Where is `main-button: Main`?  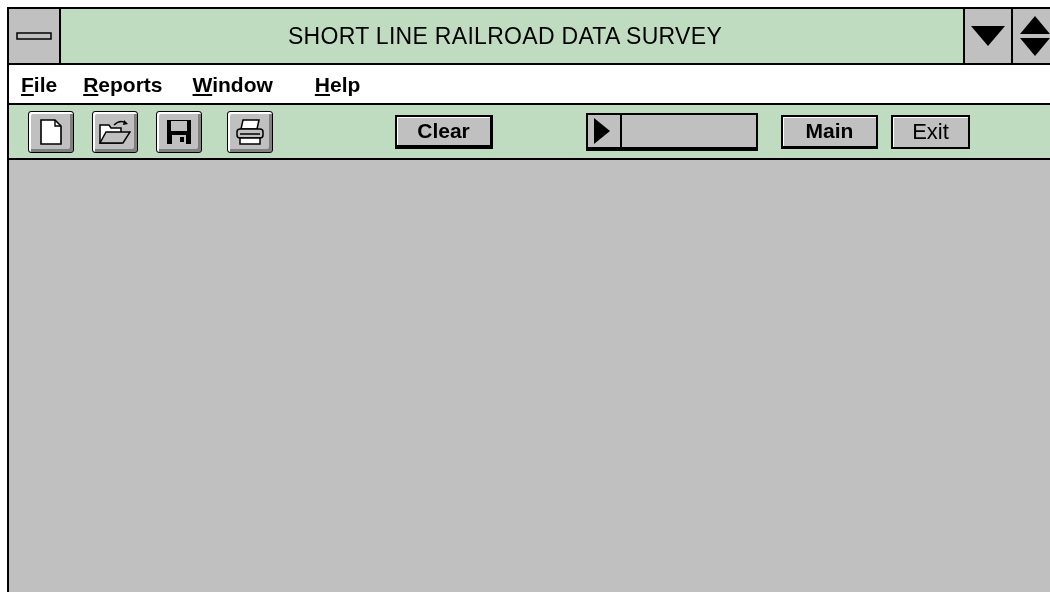 main-button: Main is located at coordinates (829, 131).